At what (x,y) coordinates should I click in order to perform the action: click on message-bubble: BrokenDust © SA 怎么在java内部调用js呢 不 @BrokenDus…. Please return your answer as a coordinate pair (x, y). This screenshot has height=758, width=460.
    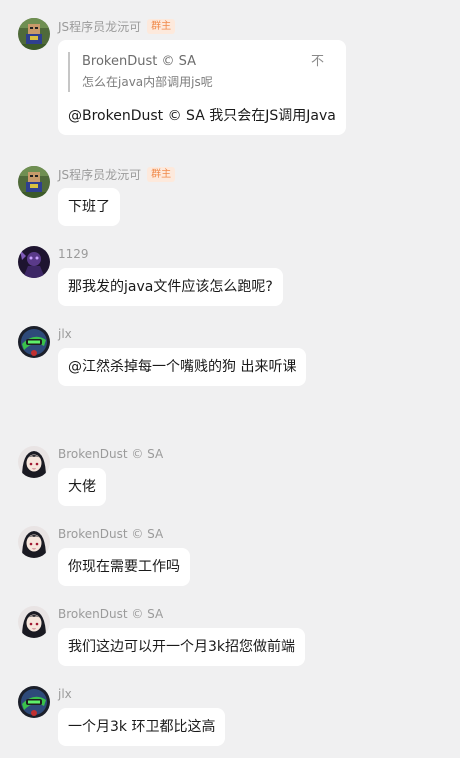
    Looking at the image, I should click on (202, 87).